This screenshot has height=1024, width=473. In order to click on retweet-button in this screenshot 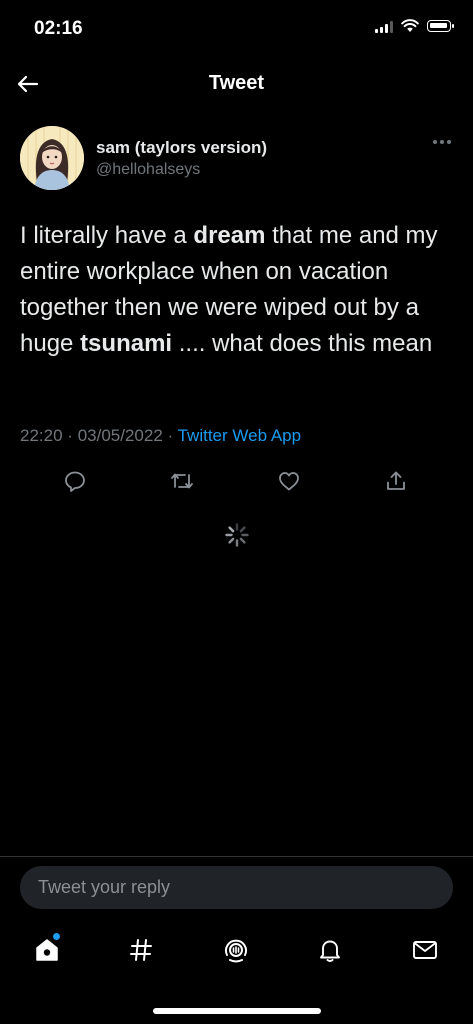, I will do `click(182, 481)`.